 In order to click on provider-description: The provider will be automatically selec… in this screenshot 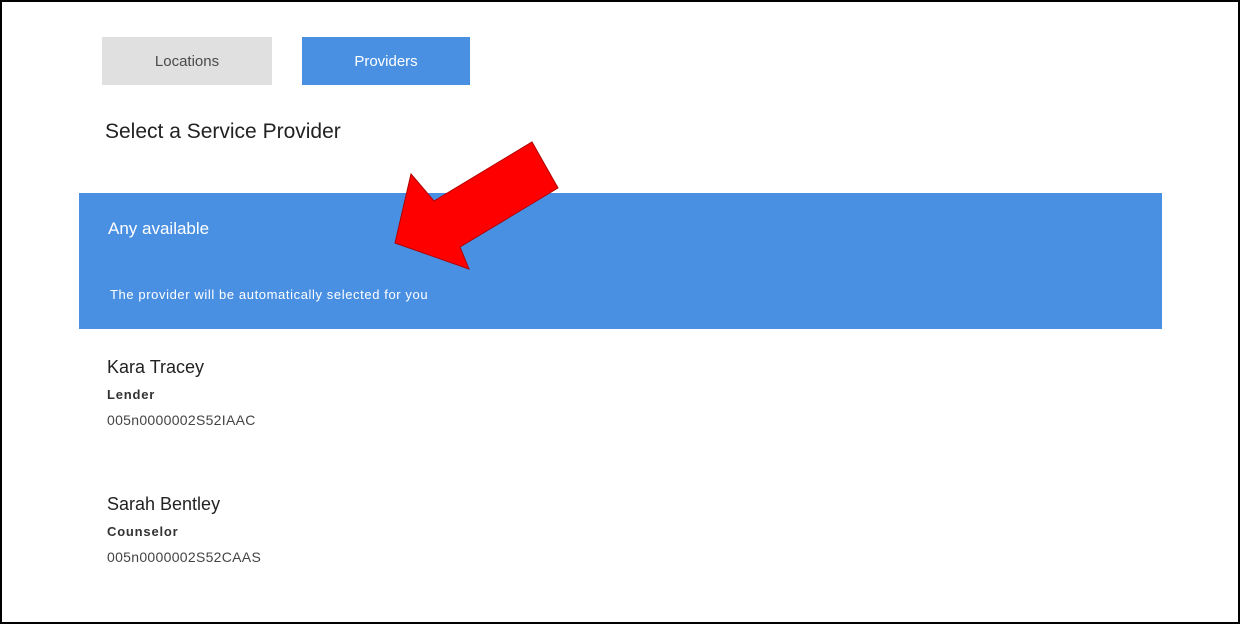, I will do `click(269, 294)`.